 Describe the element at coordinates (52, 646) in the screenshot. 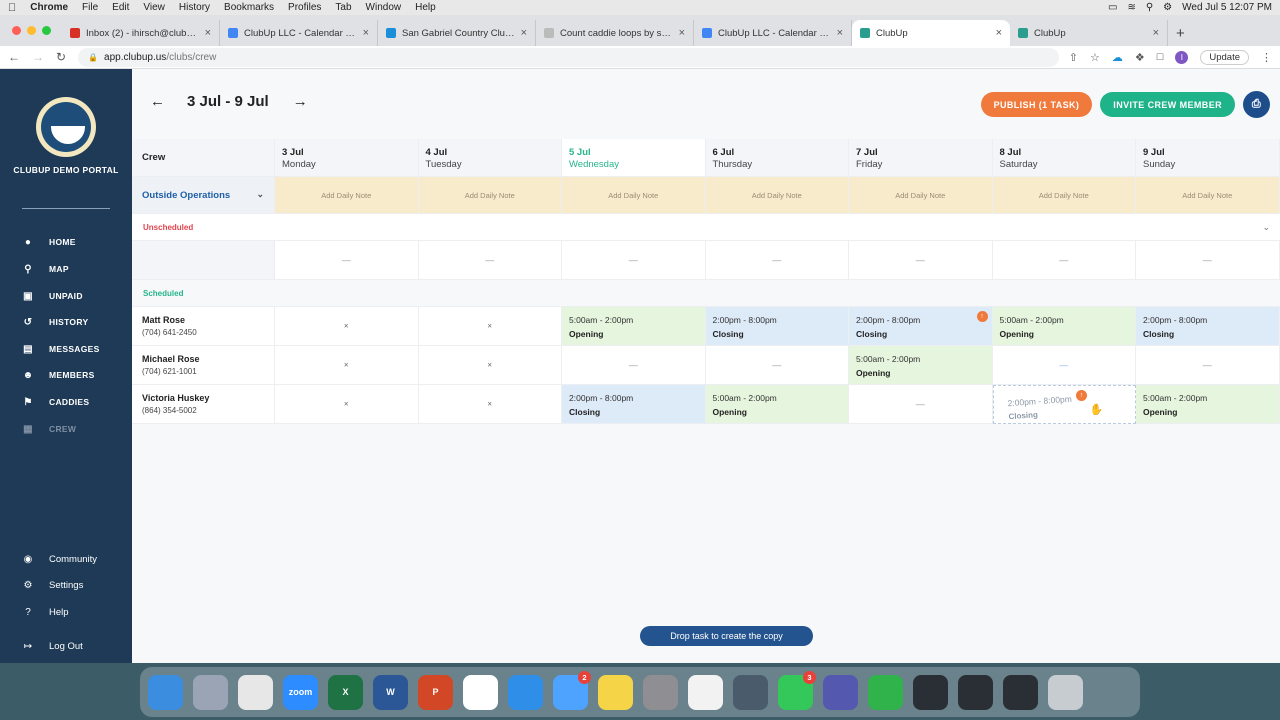

I see `sidebar-footer-log-out: ↦ Log Out` at that location.